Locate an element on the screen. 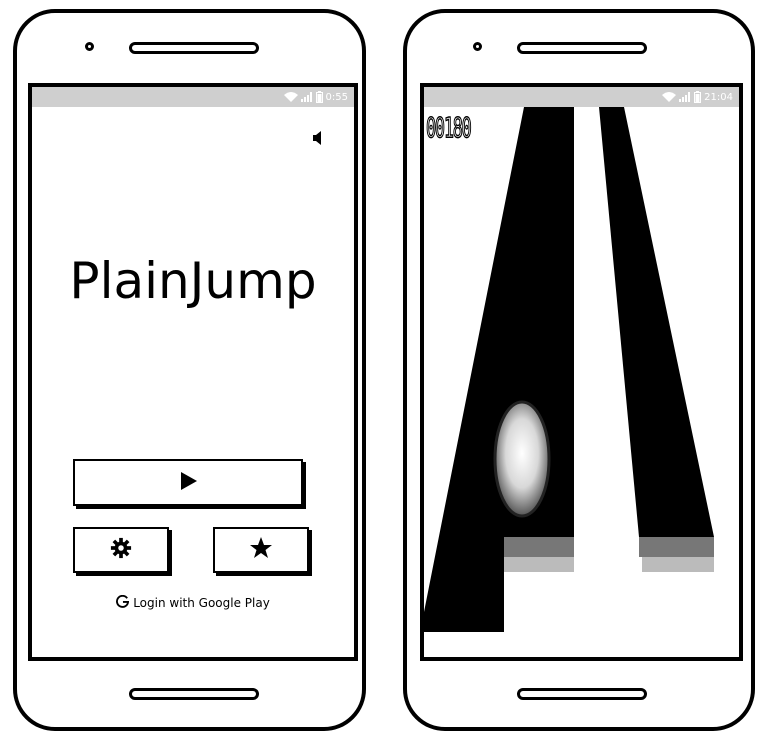 The image size is (775, 744). status-time: 0:55 is located at coordinates (336, 97).